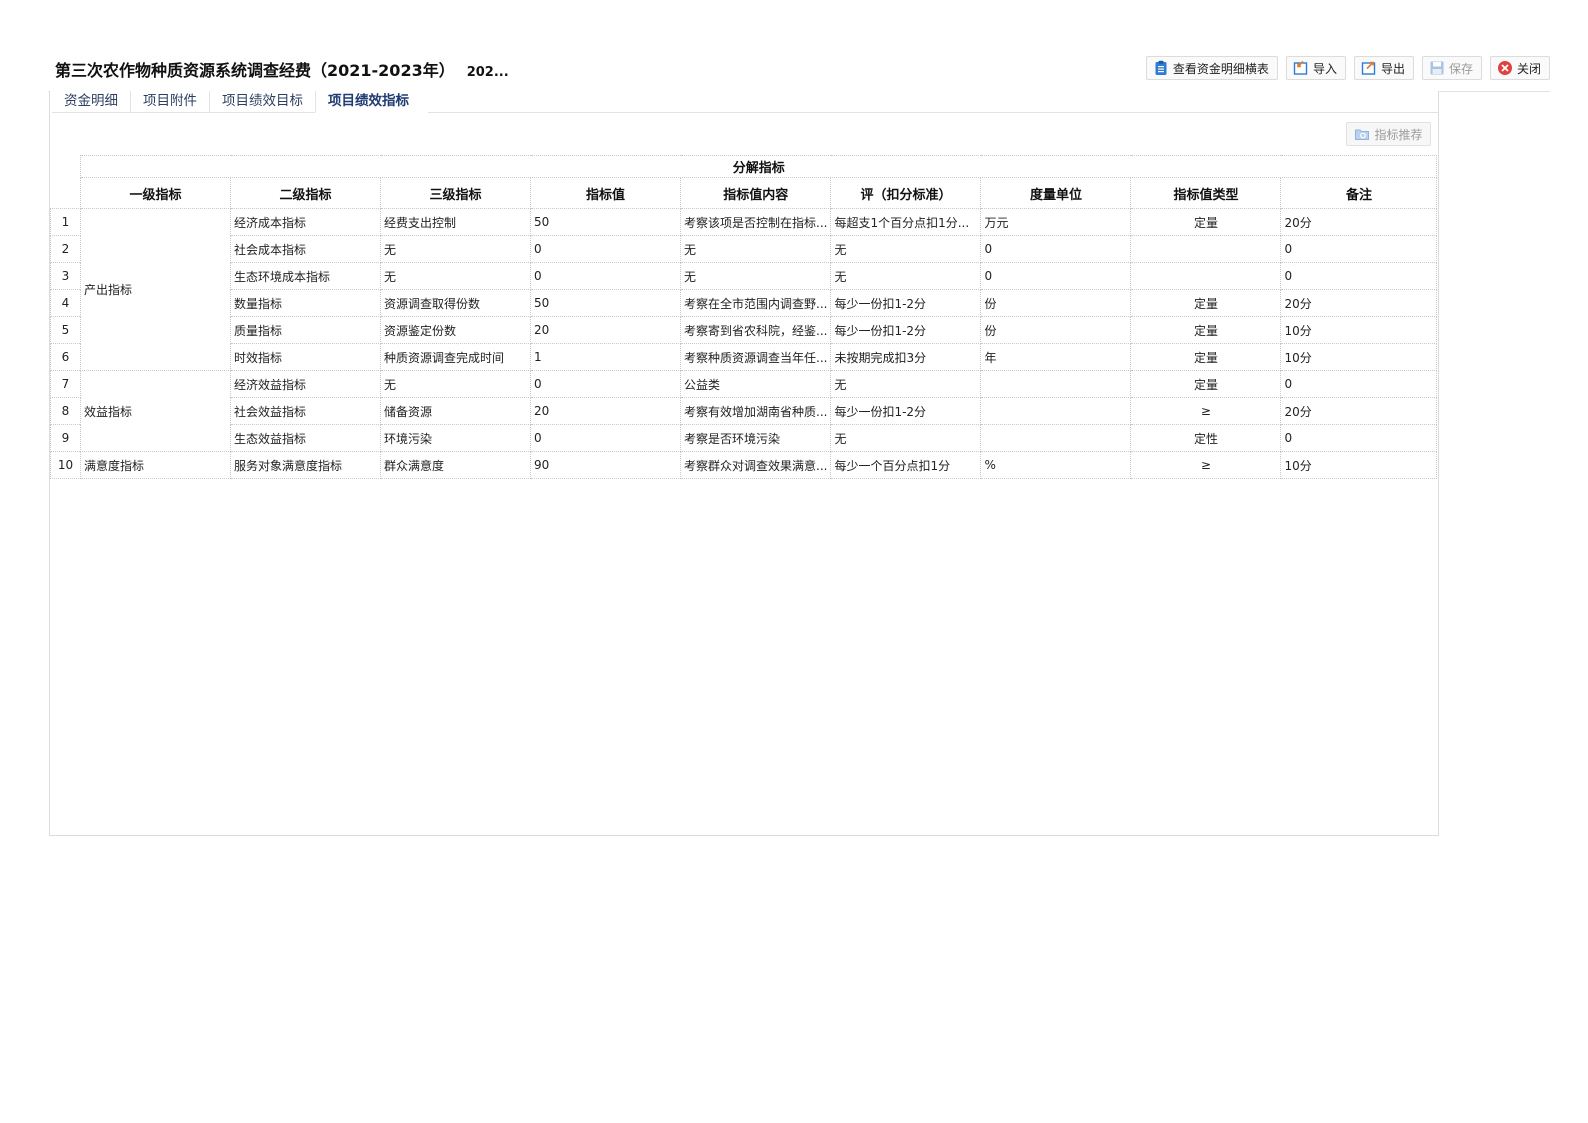 The height and width of the screenshot is (1123, 1588). What do you see at coordinates (1451, 68) in the screenshot?
I see `save-button: 保存` at bounding box center [1451, 68].